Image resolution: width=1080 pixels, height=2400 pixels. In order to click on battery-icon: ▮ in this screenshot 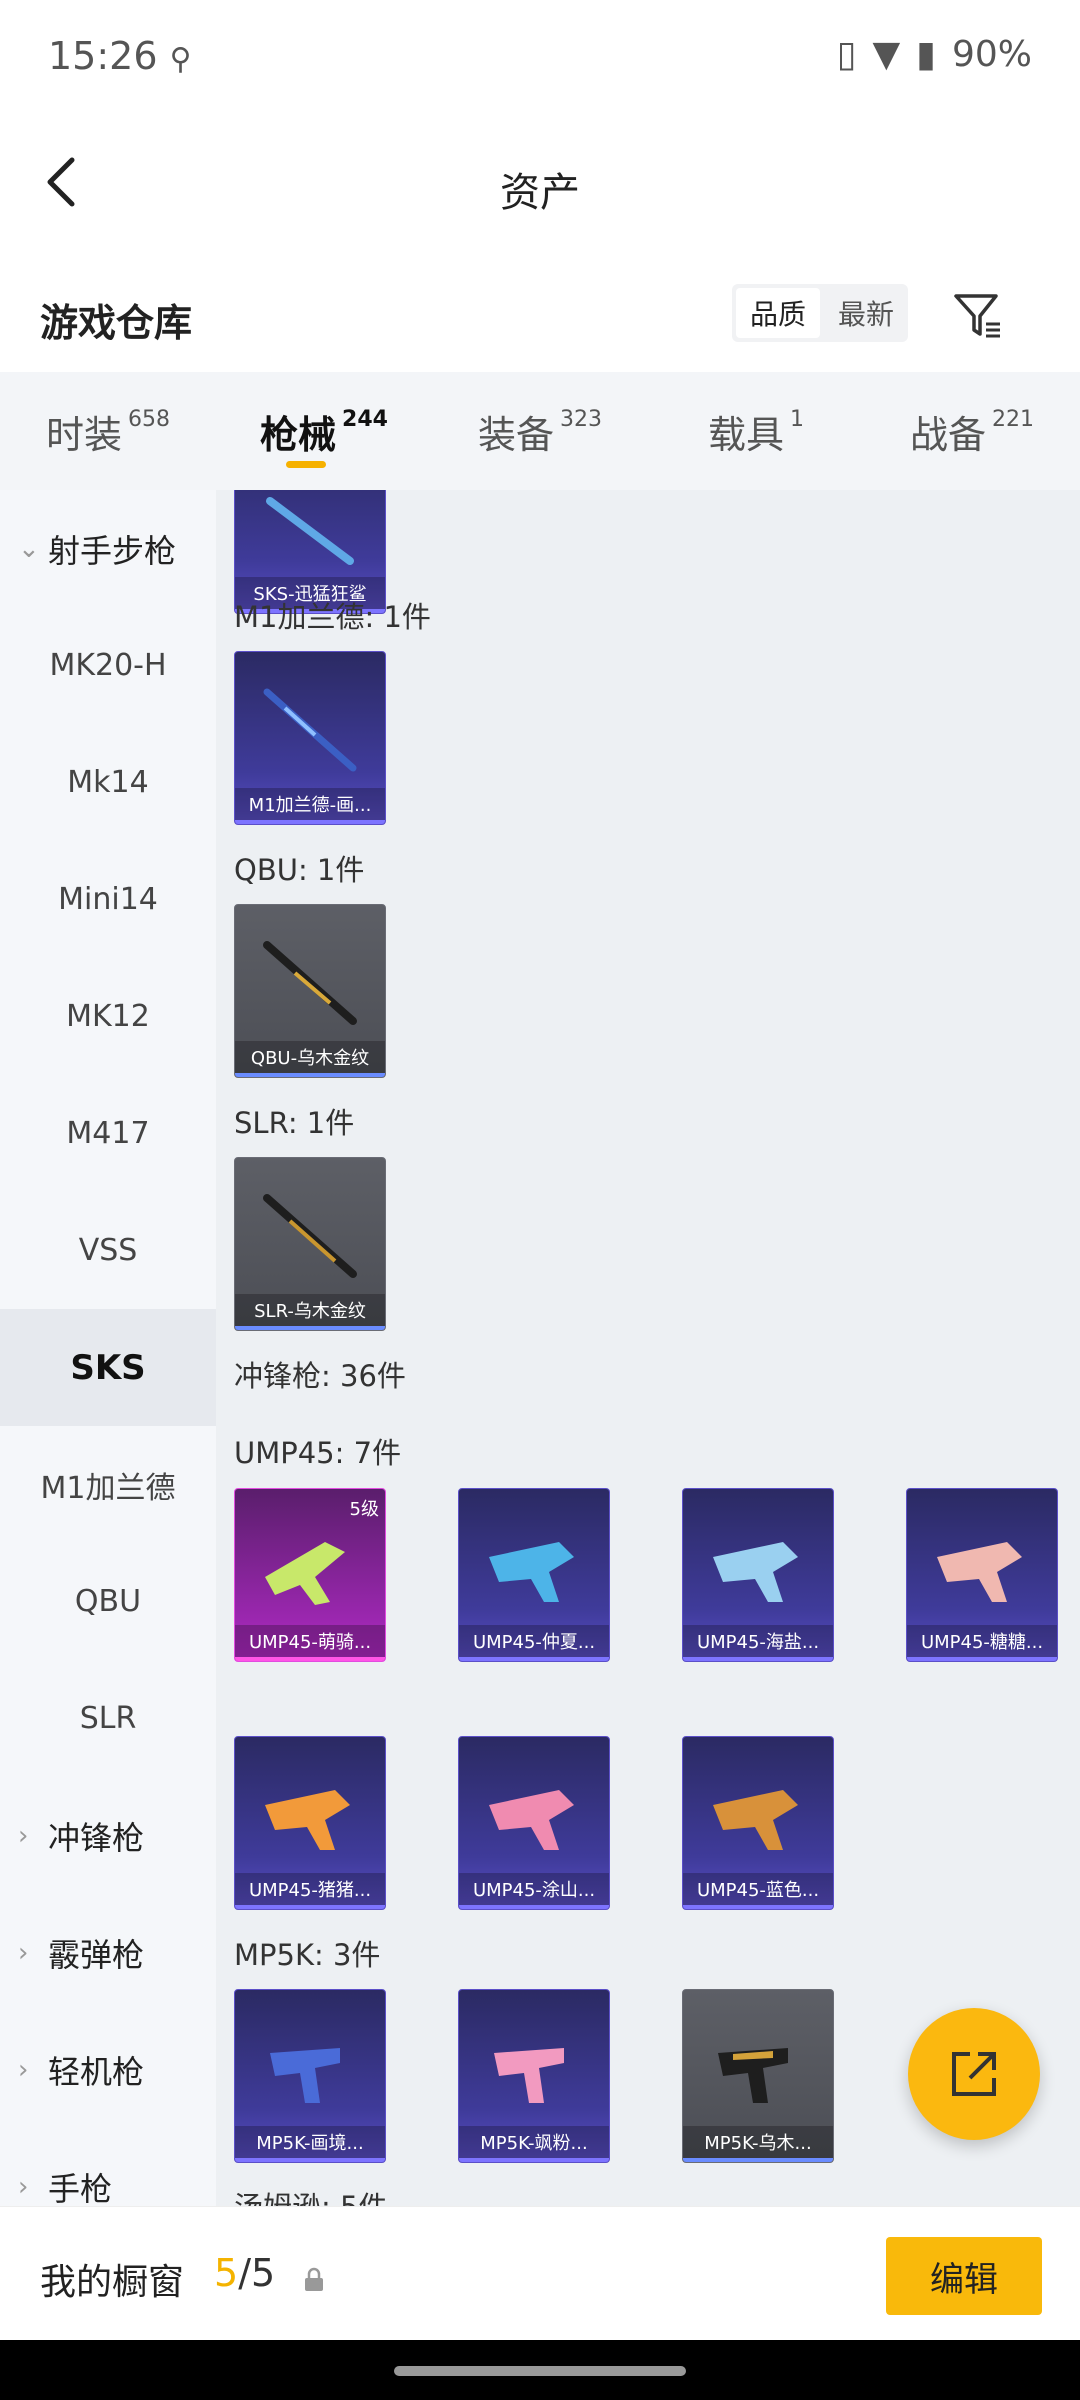, I will do `click(926, 54)`.